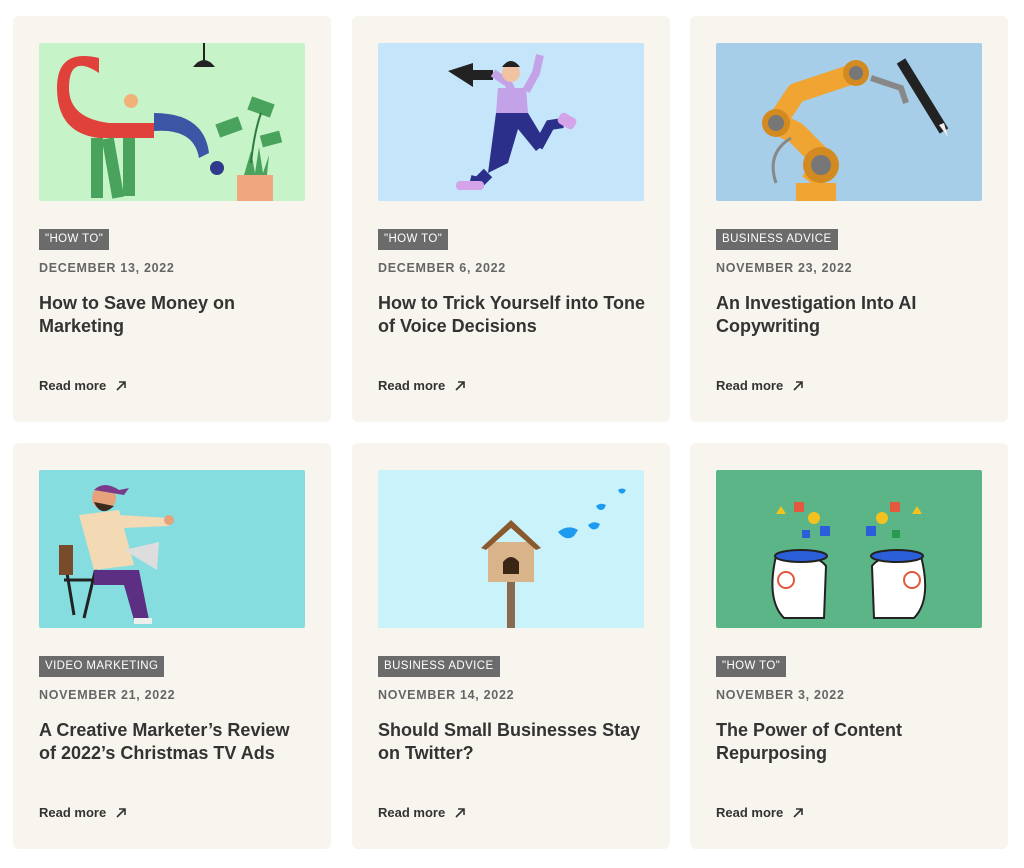 The image size is (1024, 868). I want to click on post-date: DECEMBER 6, 2022, so click(442, 268).